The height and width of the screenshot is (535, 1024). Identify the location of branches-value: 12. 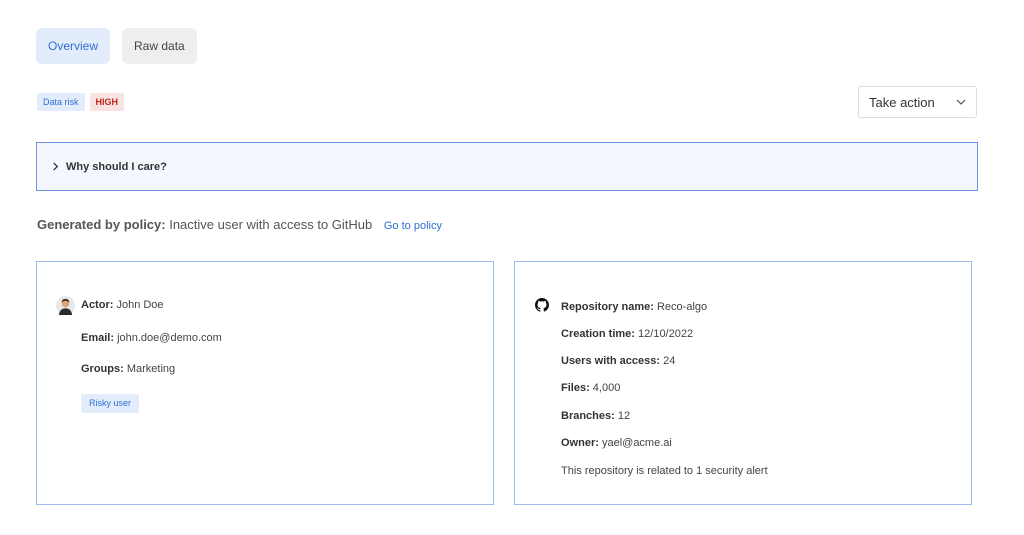
(624, 416).